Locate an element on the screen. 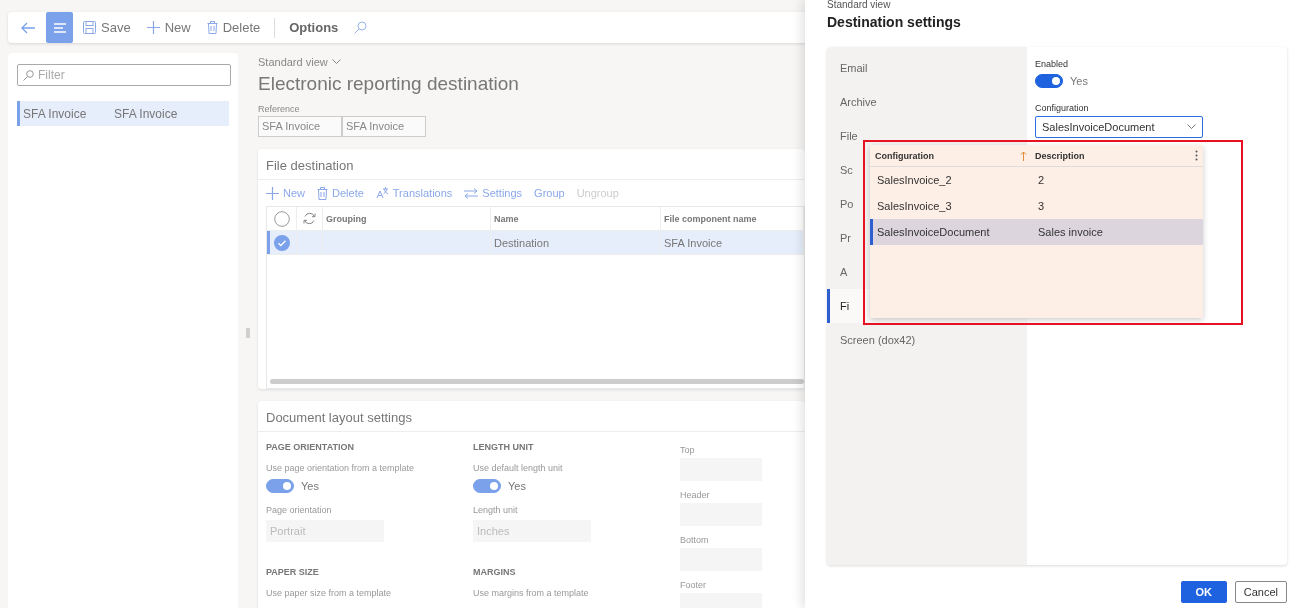  field-label: Enabled is located at coordinates (1052, 64).